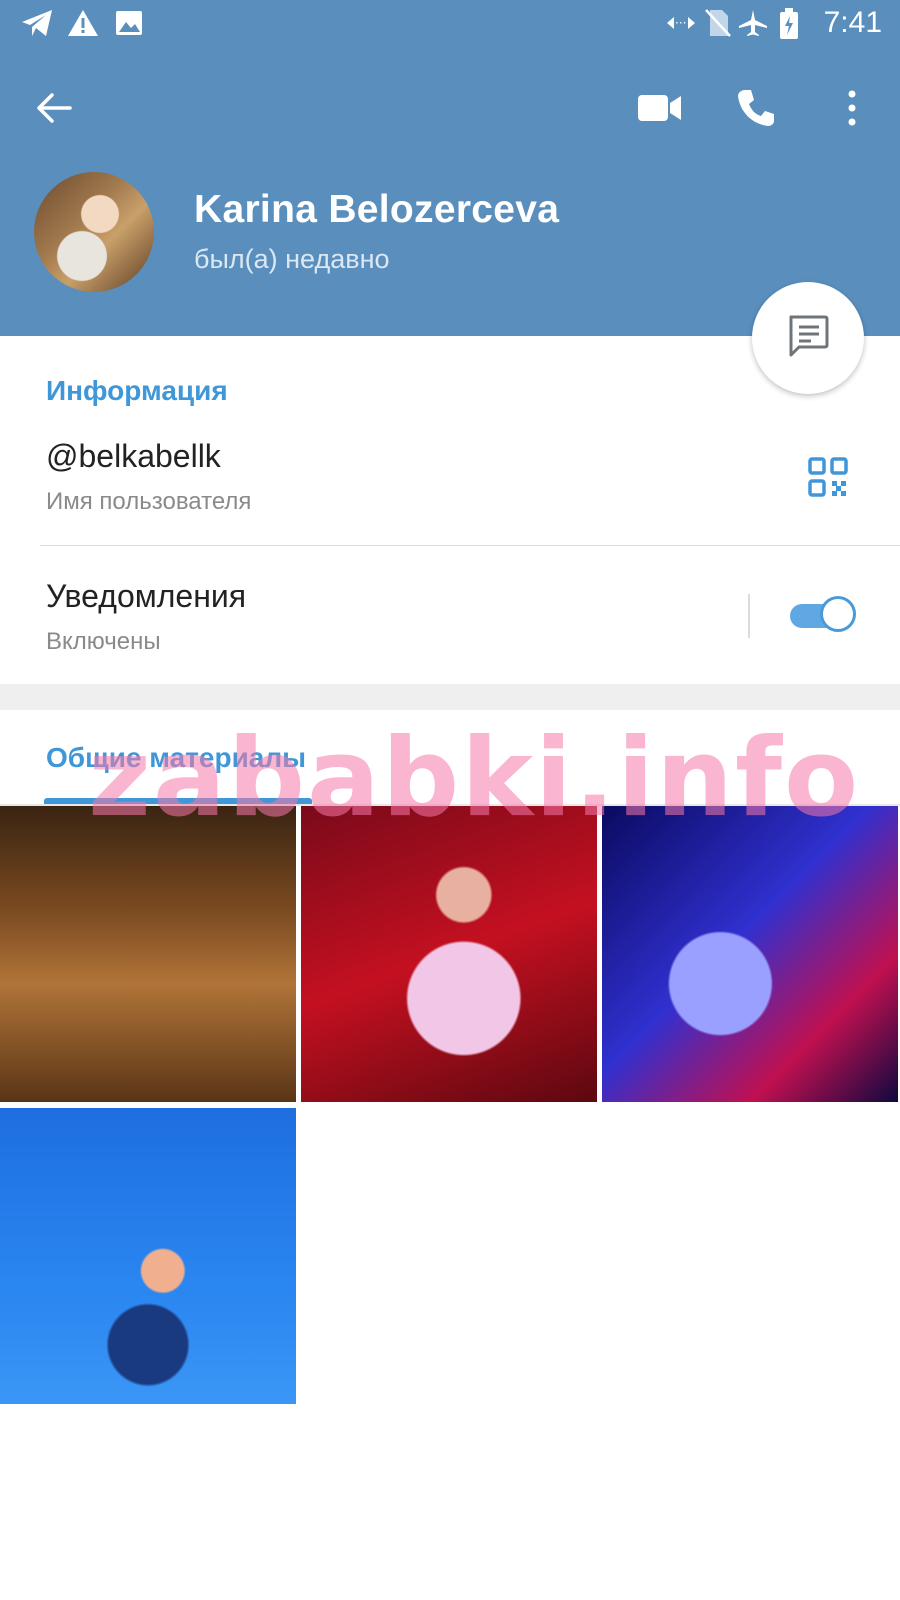 This screenshot has height=1600, width=900. I want to click on last-seen-status: был(а) недавно, so click(292, 259).